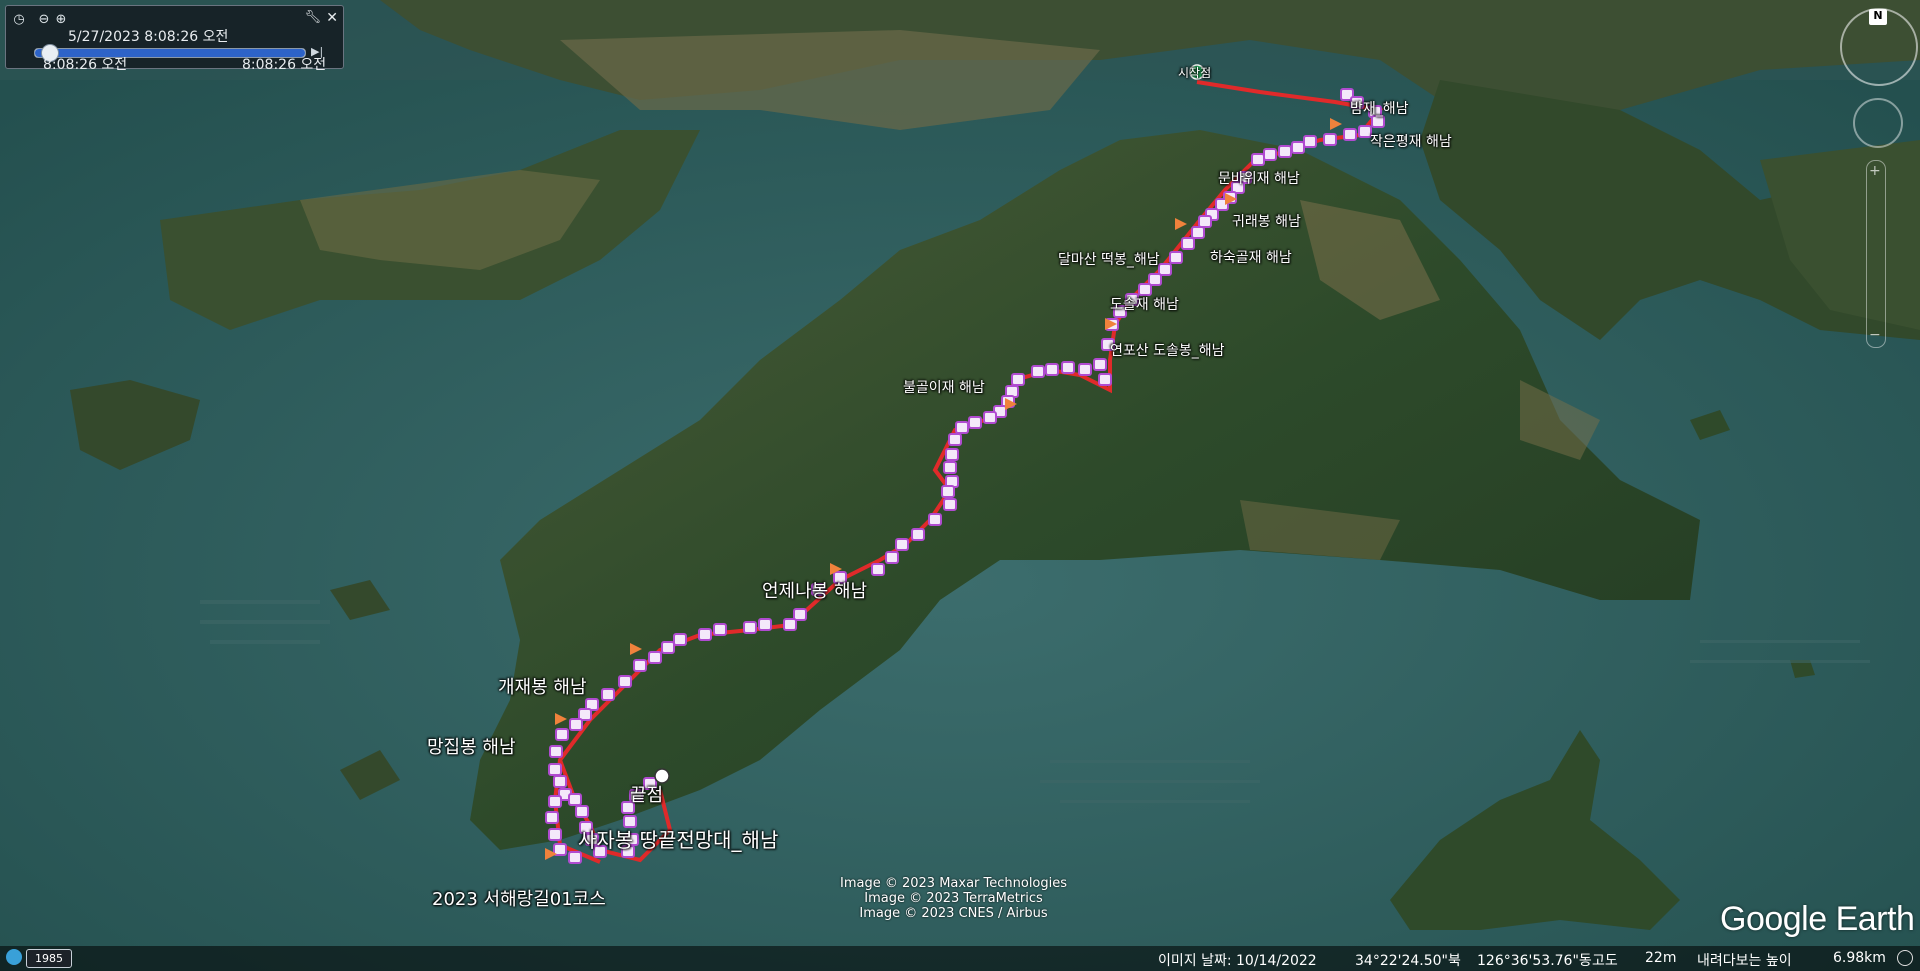  I want to click on look-joystick, so click(1878, 123).